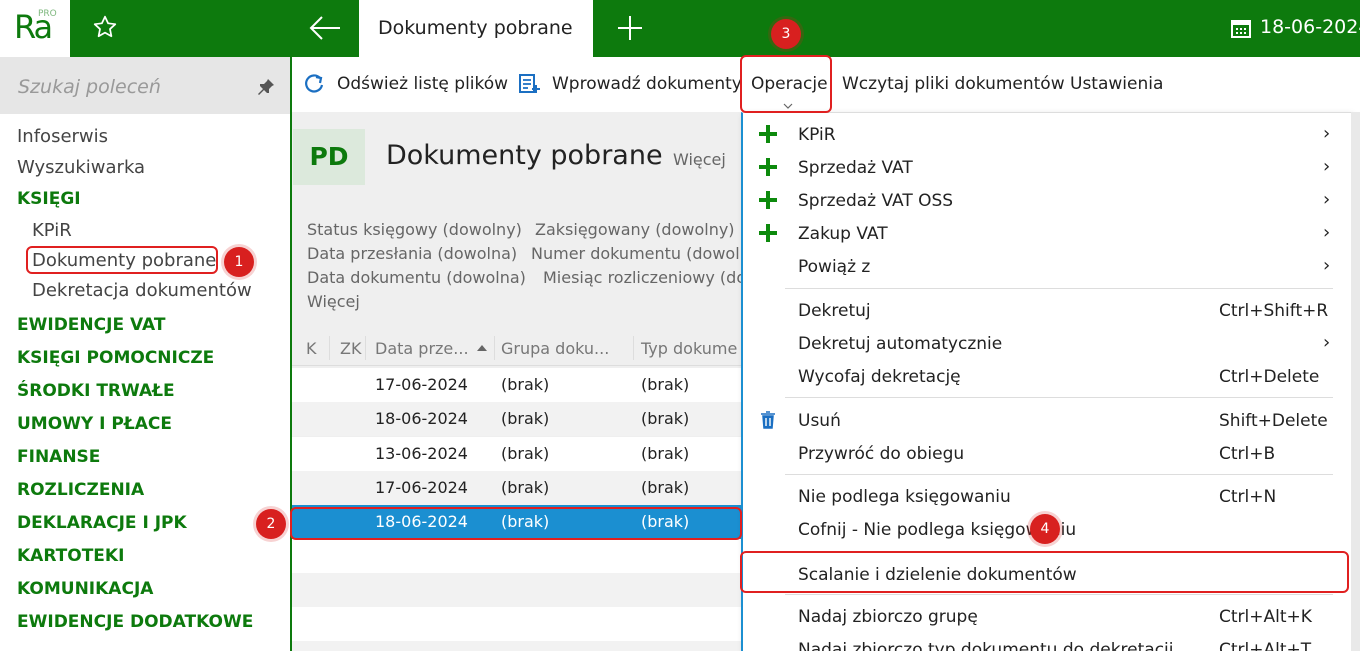 This screenshot has height=651, width=1360. Describe the element at coordinates (52, 230) in the screenshot. I see `sidebar-item-kpir: KPiR` at that location.